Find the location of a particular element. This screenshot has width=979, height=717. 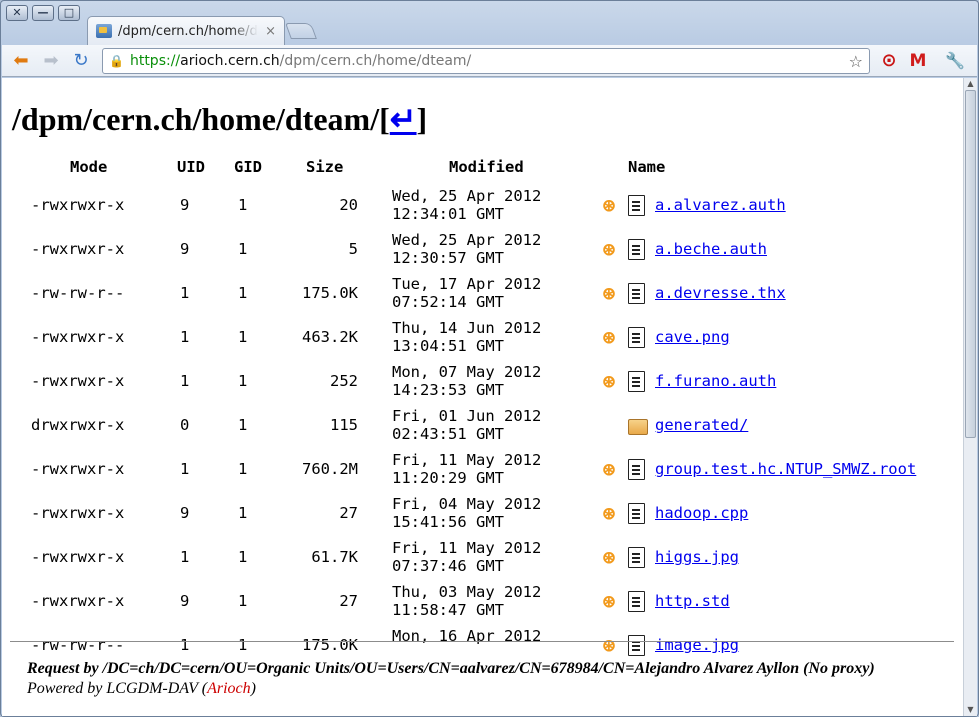

cell-icons is located at coordinates (627, 426).